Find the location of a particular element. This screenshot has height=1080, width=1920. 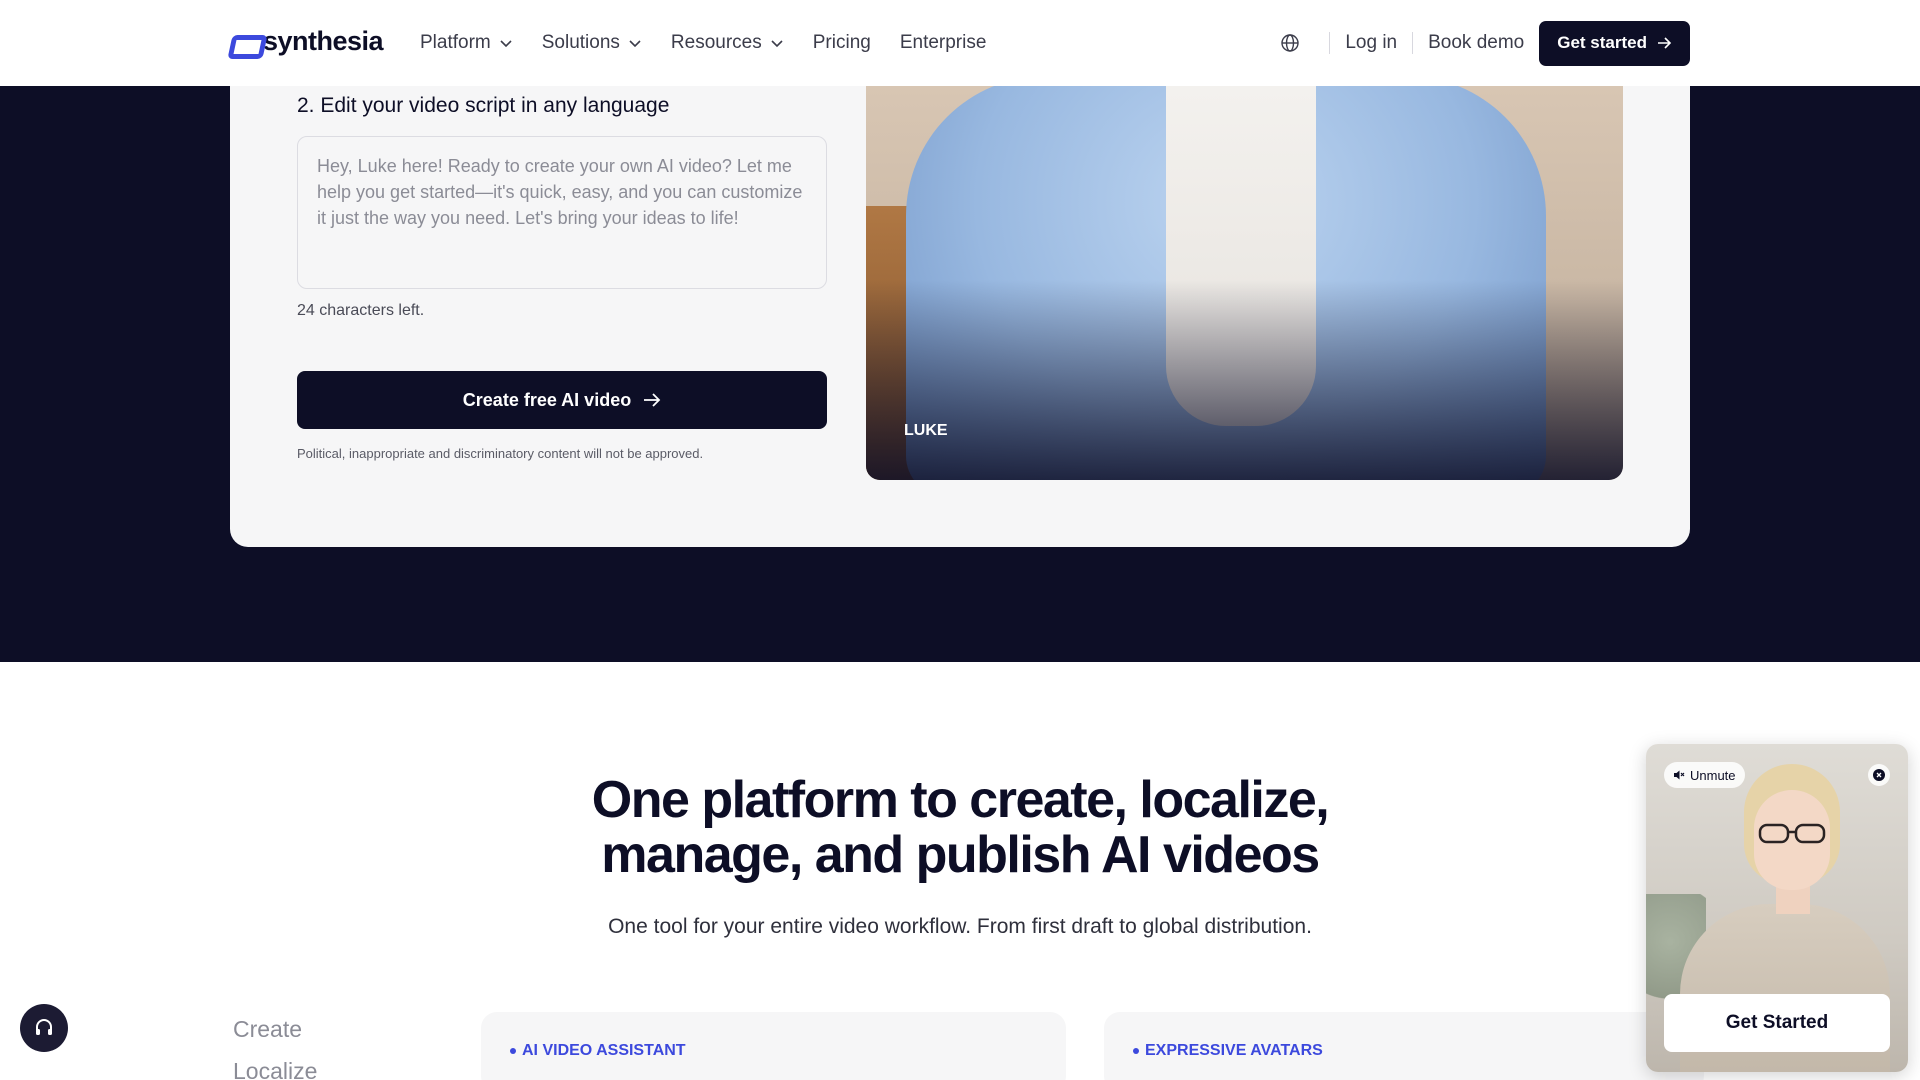

login-link: Log in is located at coordinates (1371, 43).